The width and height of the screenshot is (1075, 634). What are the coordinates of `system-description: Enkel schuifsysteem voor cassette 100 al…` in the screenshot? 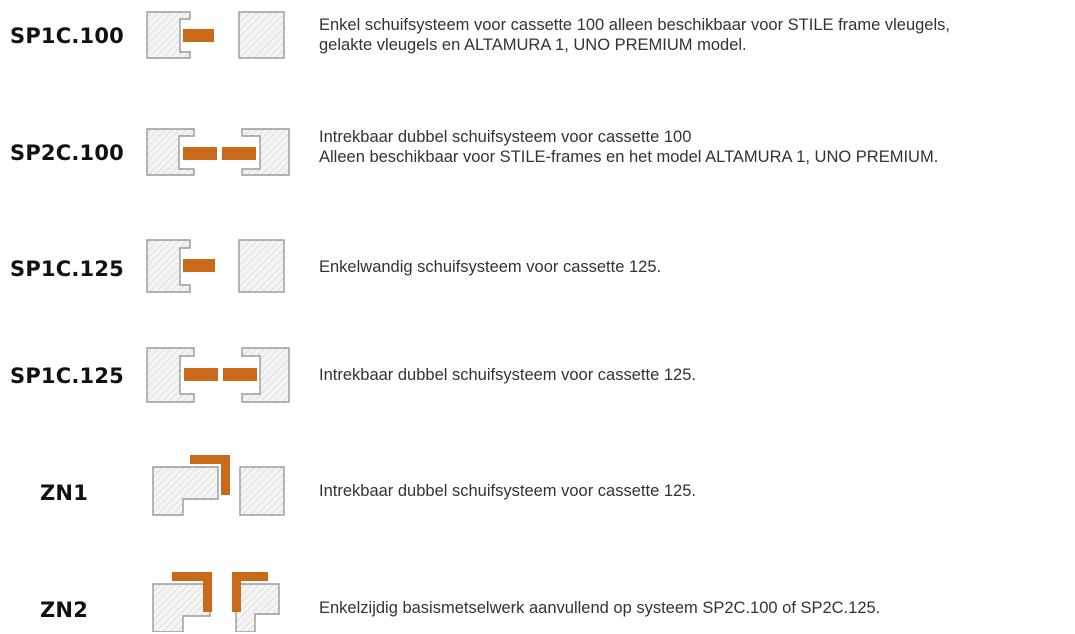 It's located at (634, 35).